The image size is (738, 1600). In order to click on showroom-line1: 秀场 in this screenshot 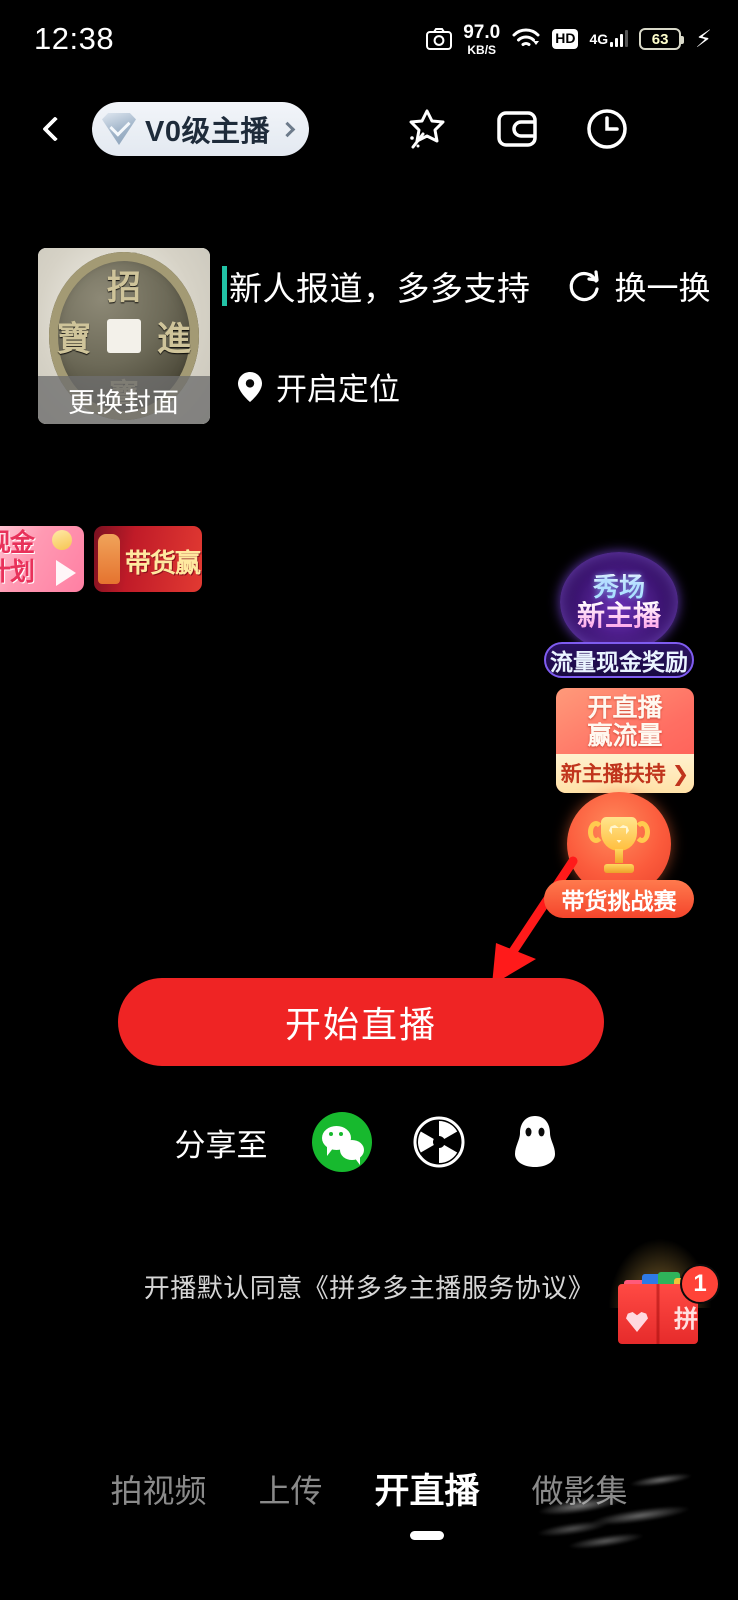, I will do `click(618, 586)`.